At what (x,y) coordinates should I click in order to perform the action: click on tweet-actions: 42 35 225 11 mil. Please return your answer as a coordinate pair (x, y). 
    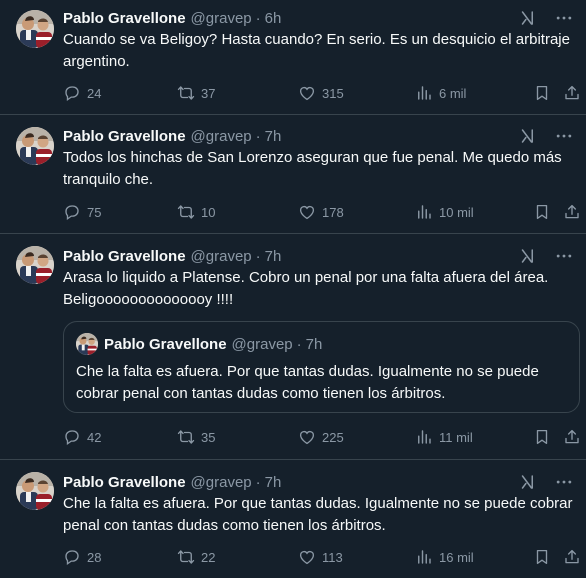
    Looking at the image, I should click on (321, 437).